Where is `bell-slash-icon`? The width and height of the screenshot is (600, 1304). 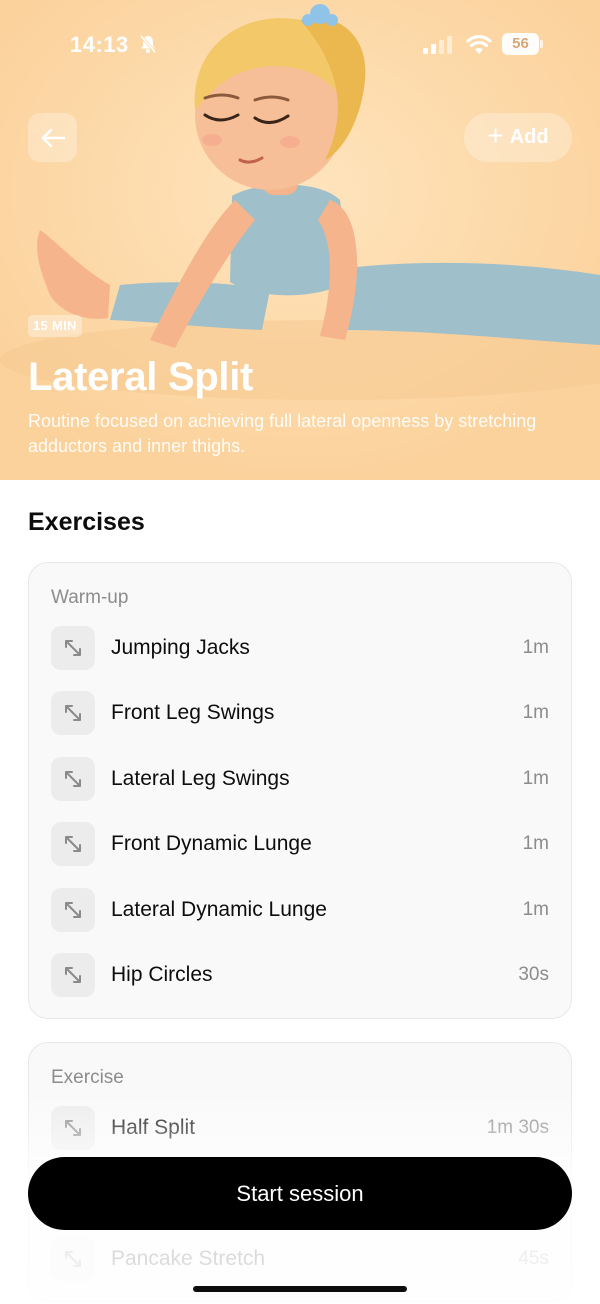 bell-slash-icon is located at coordinates (148, 44).